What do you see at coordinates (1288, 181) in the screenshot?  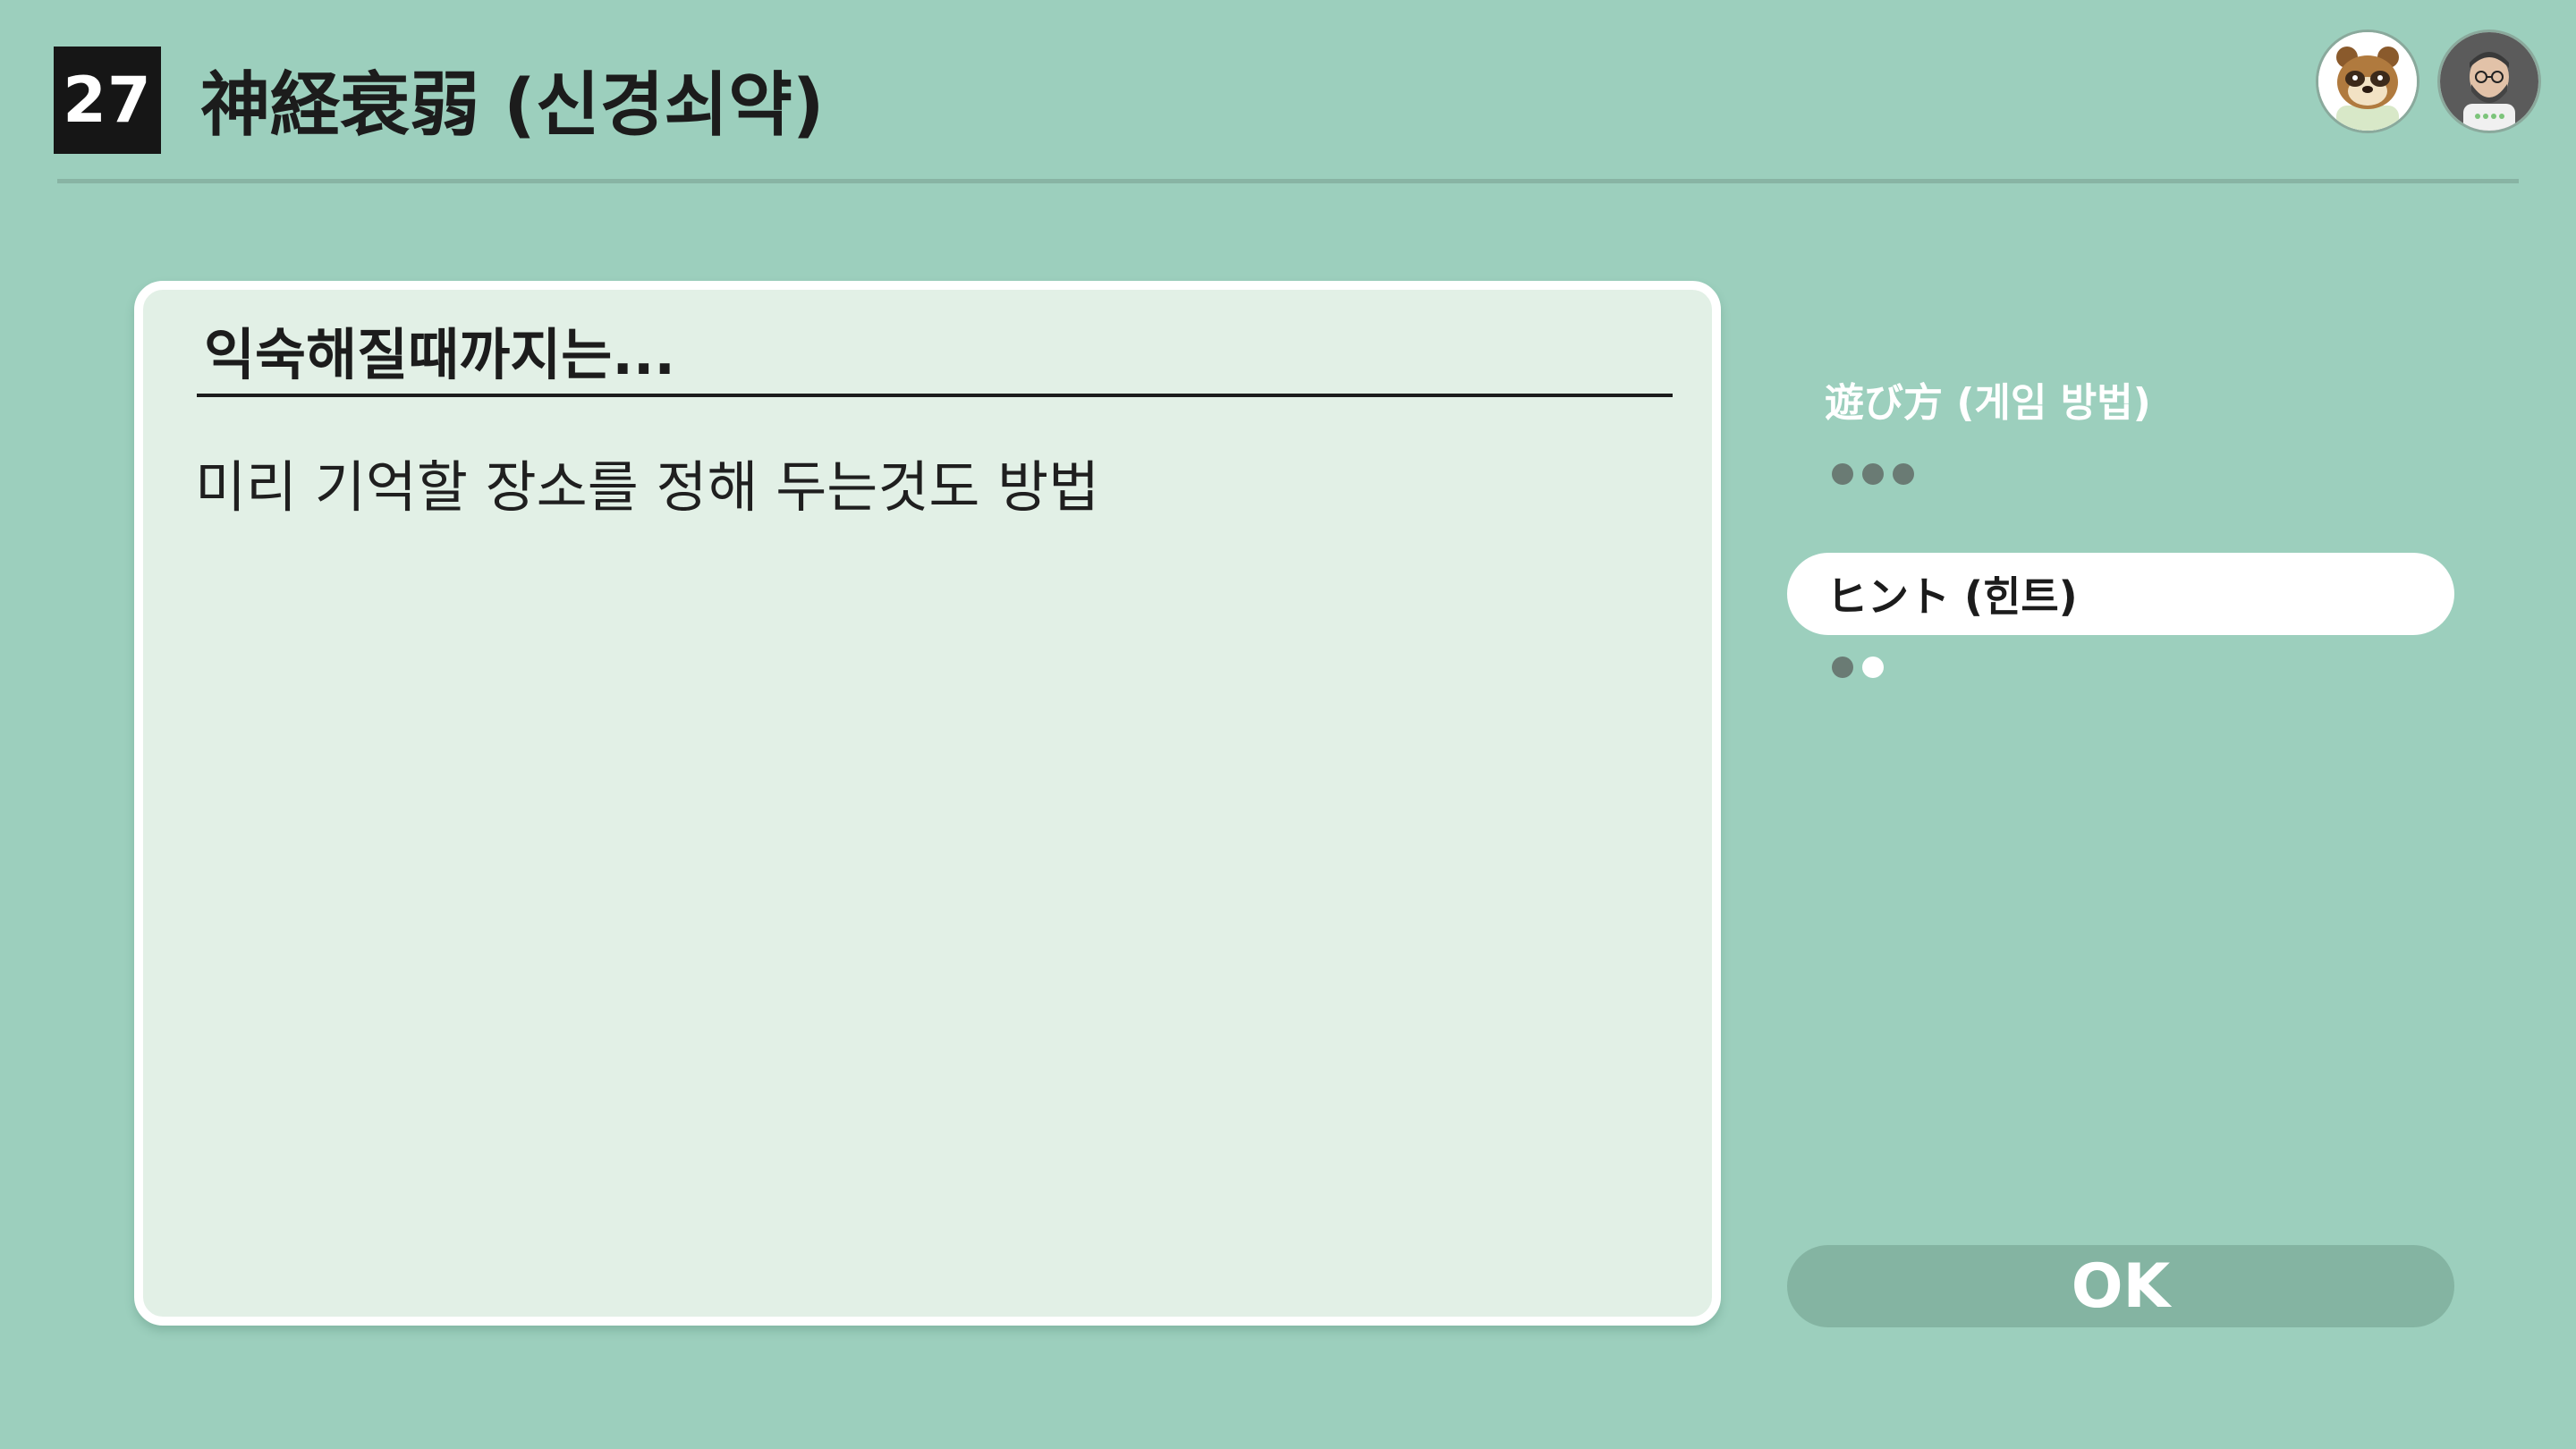 I see `header-divider` at bounding box center [1288, 181].